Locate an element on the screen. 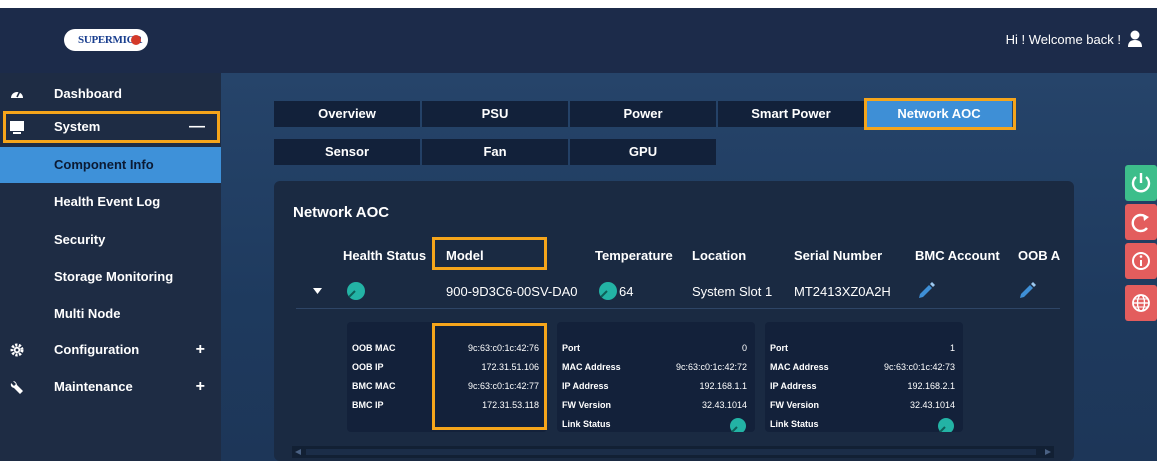 This screenshot has width=1157, height=461. supermicro-logo: SUPERMICR is located at coordinates (106, 40).